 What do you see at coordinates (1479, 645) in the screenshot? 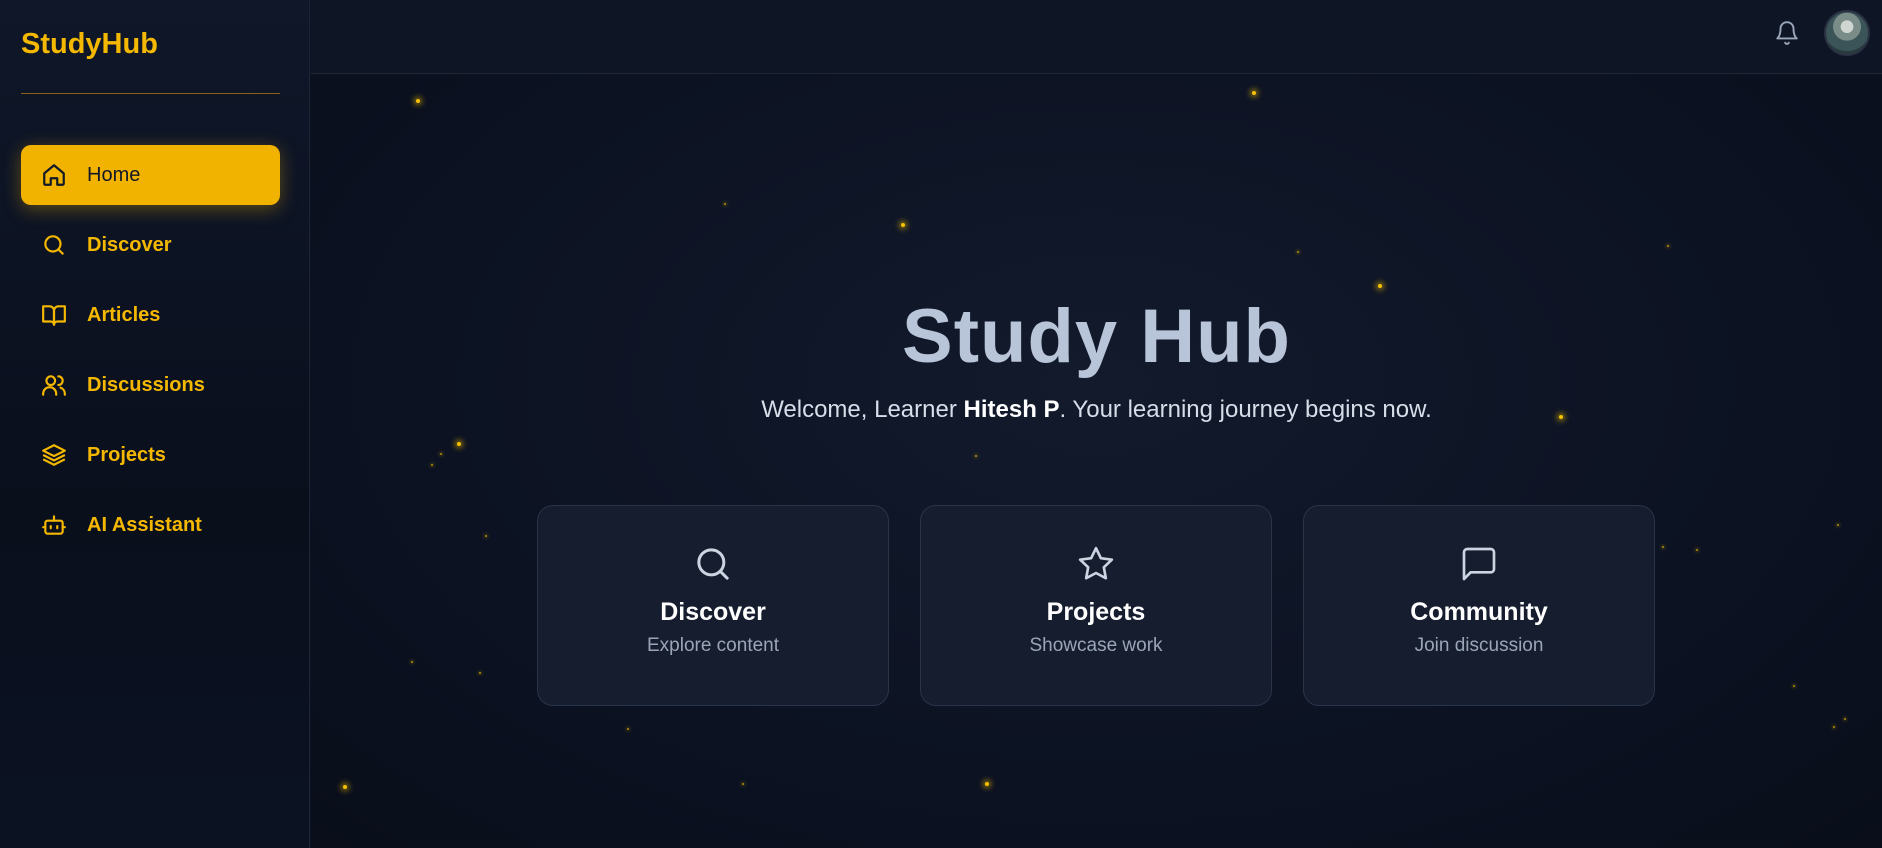
I see `card-description: Join discussion` at bounding box center [1479, 645].